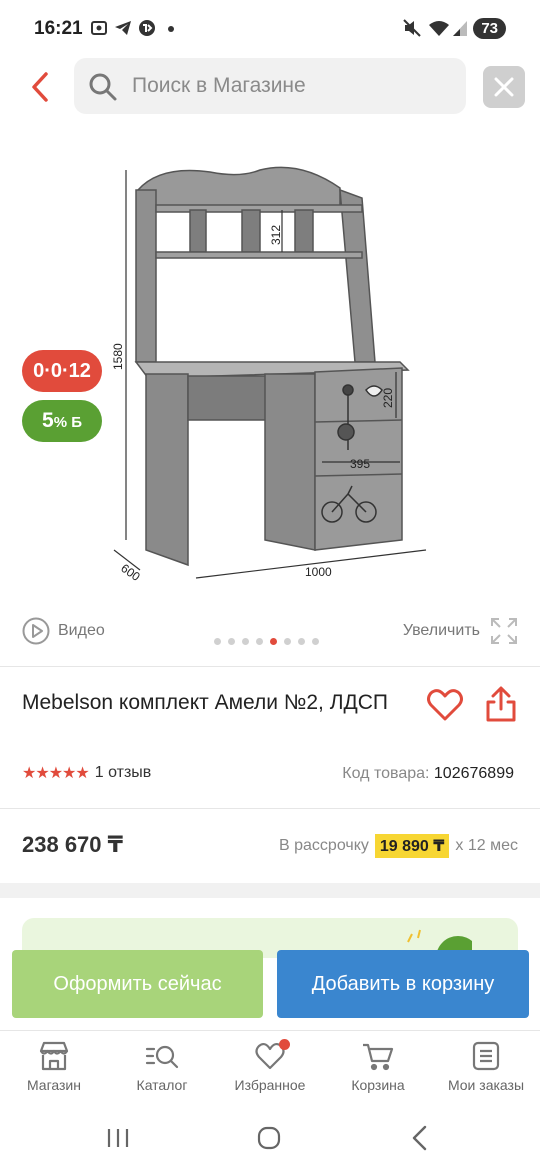  I want to click on product-code: Код товара: 102676899, so click(428, 774).